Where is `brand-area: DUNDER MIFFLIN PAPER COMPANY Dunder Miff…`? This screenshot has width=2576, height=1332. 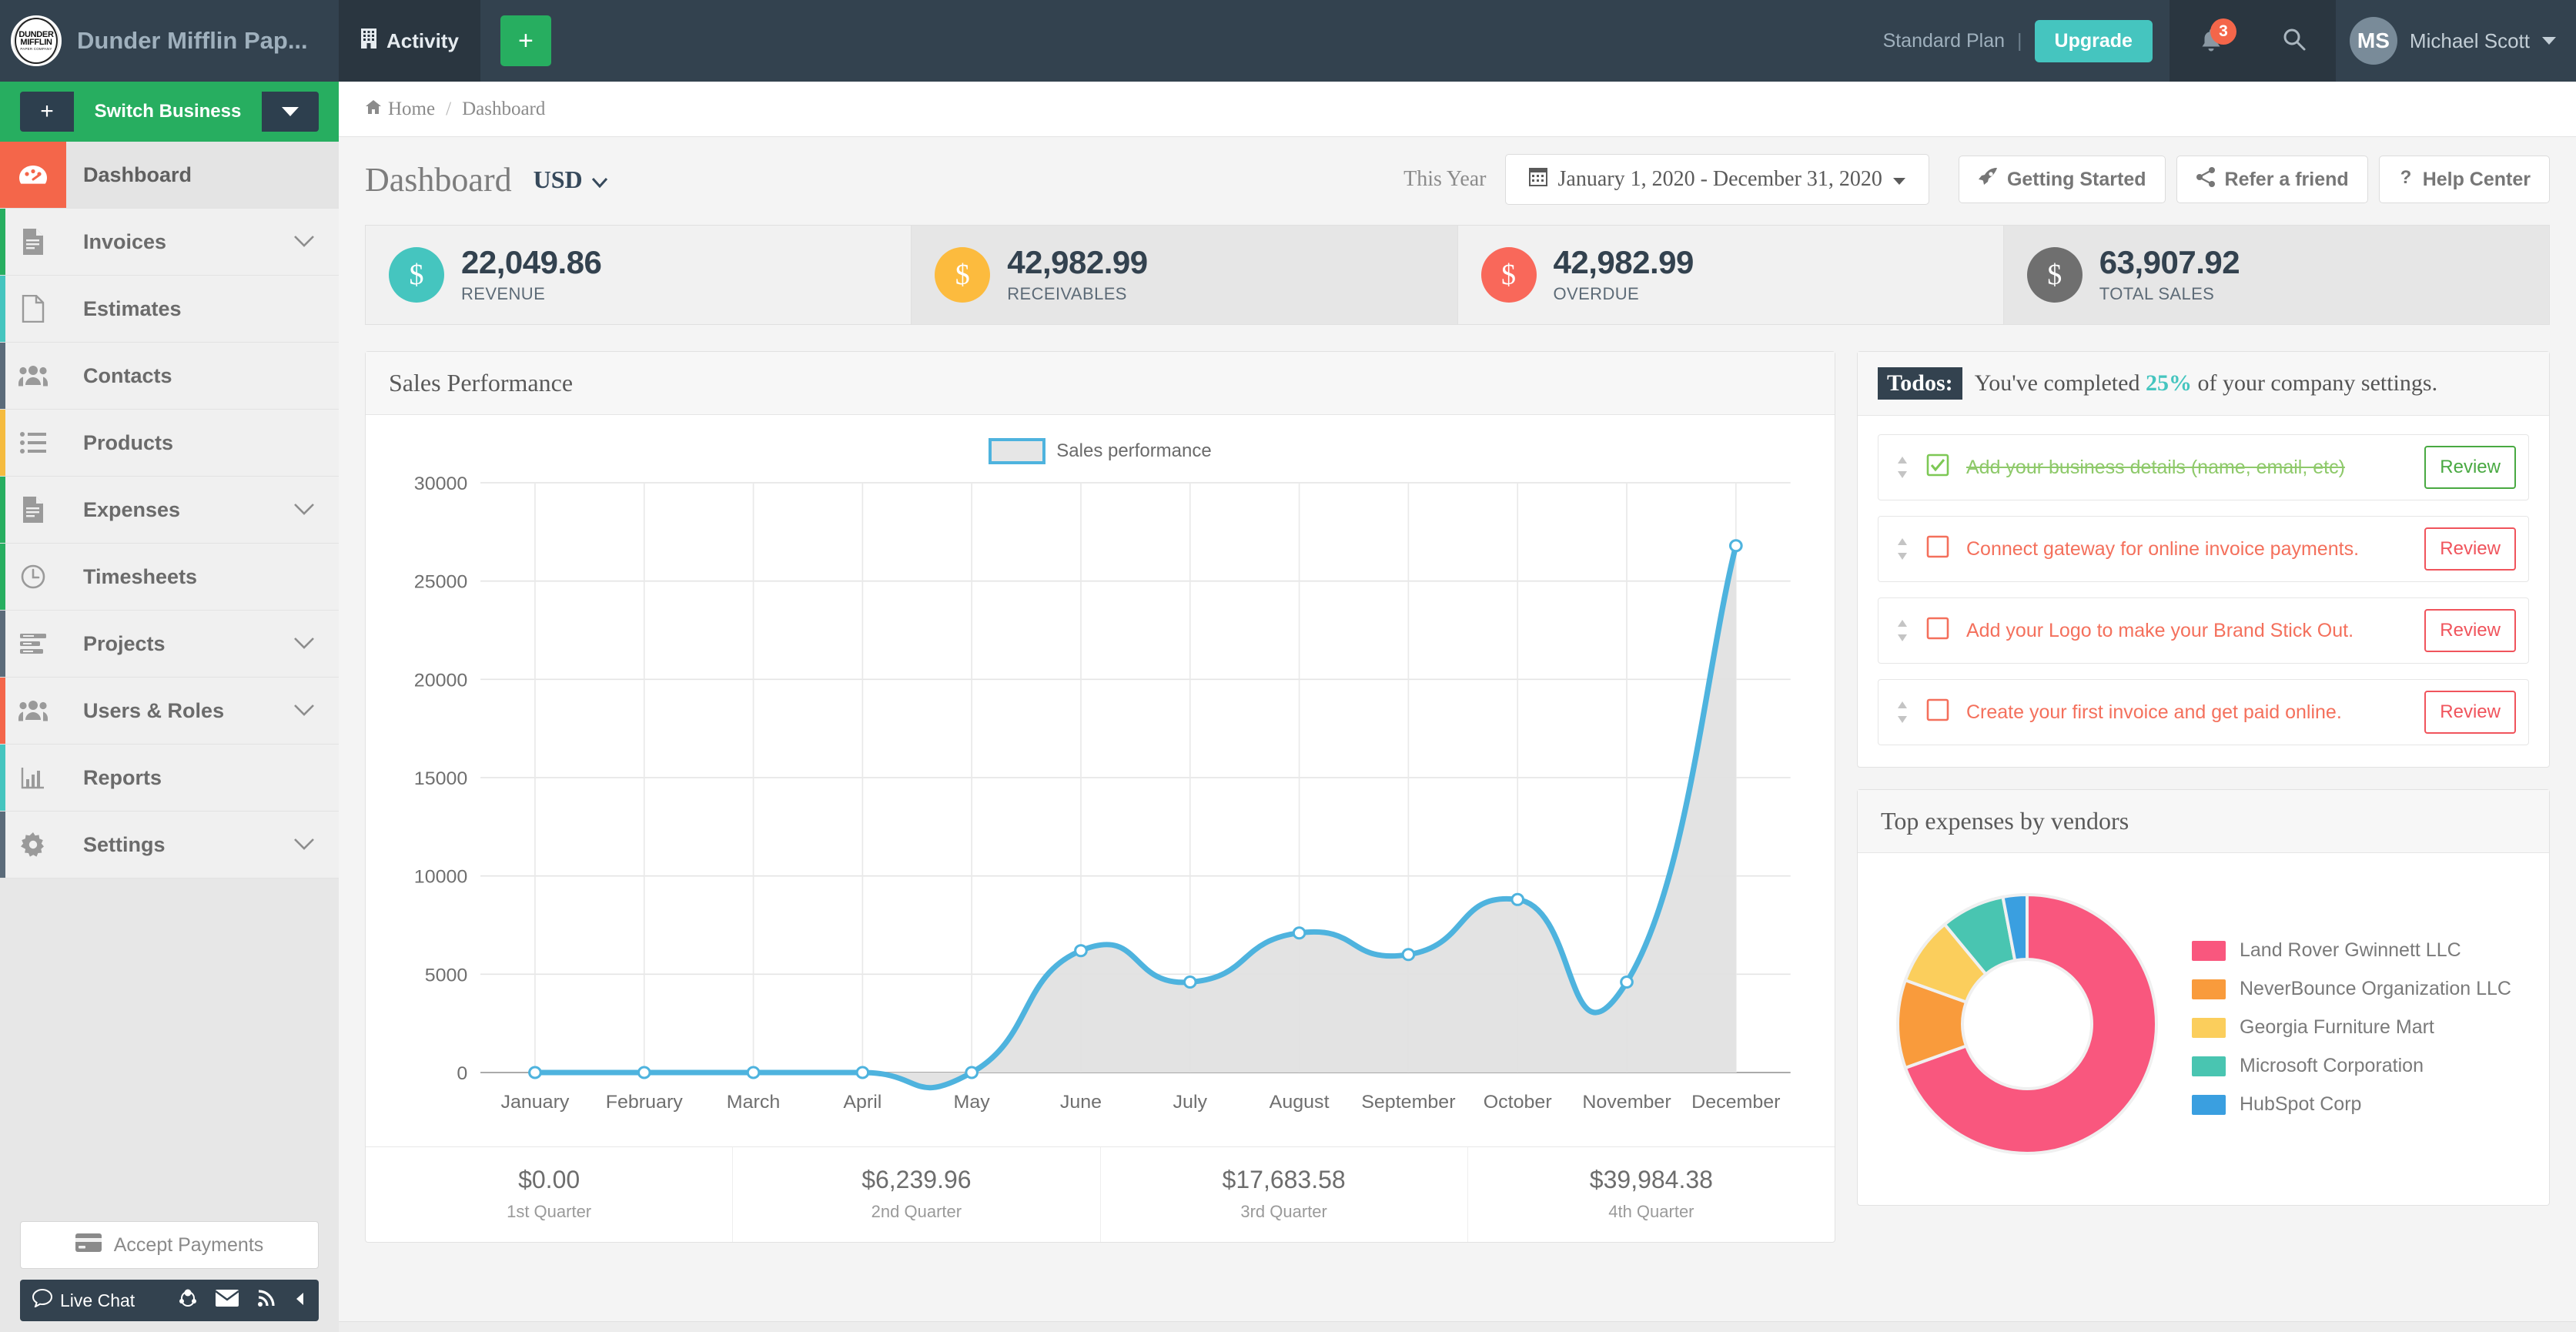
brand-area: DUNDER MIFFLIN PAPER COMPANY Dunder Miff… is located at coordinates (170, 41).